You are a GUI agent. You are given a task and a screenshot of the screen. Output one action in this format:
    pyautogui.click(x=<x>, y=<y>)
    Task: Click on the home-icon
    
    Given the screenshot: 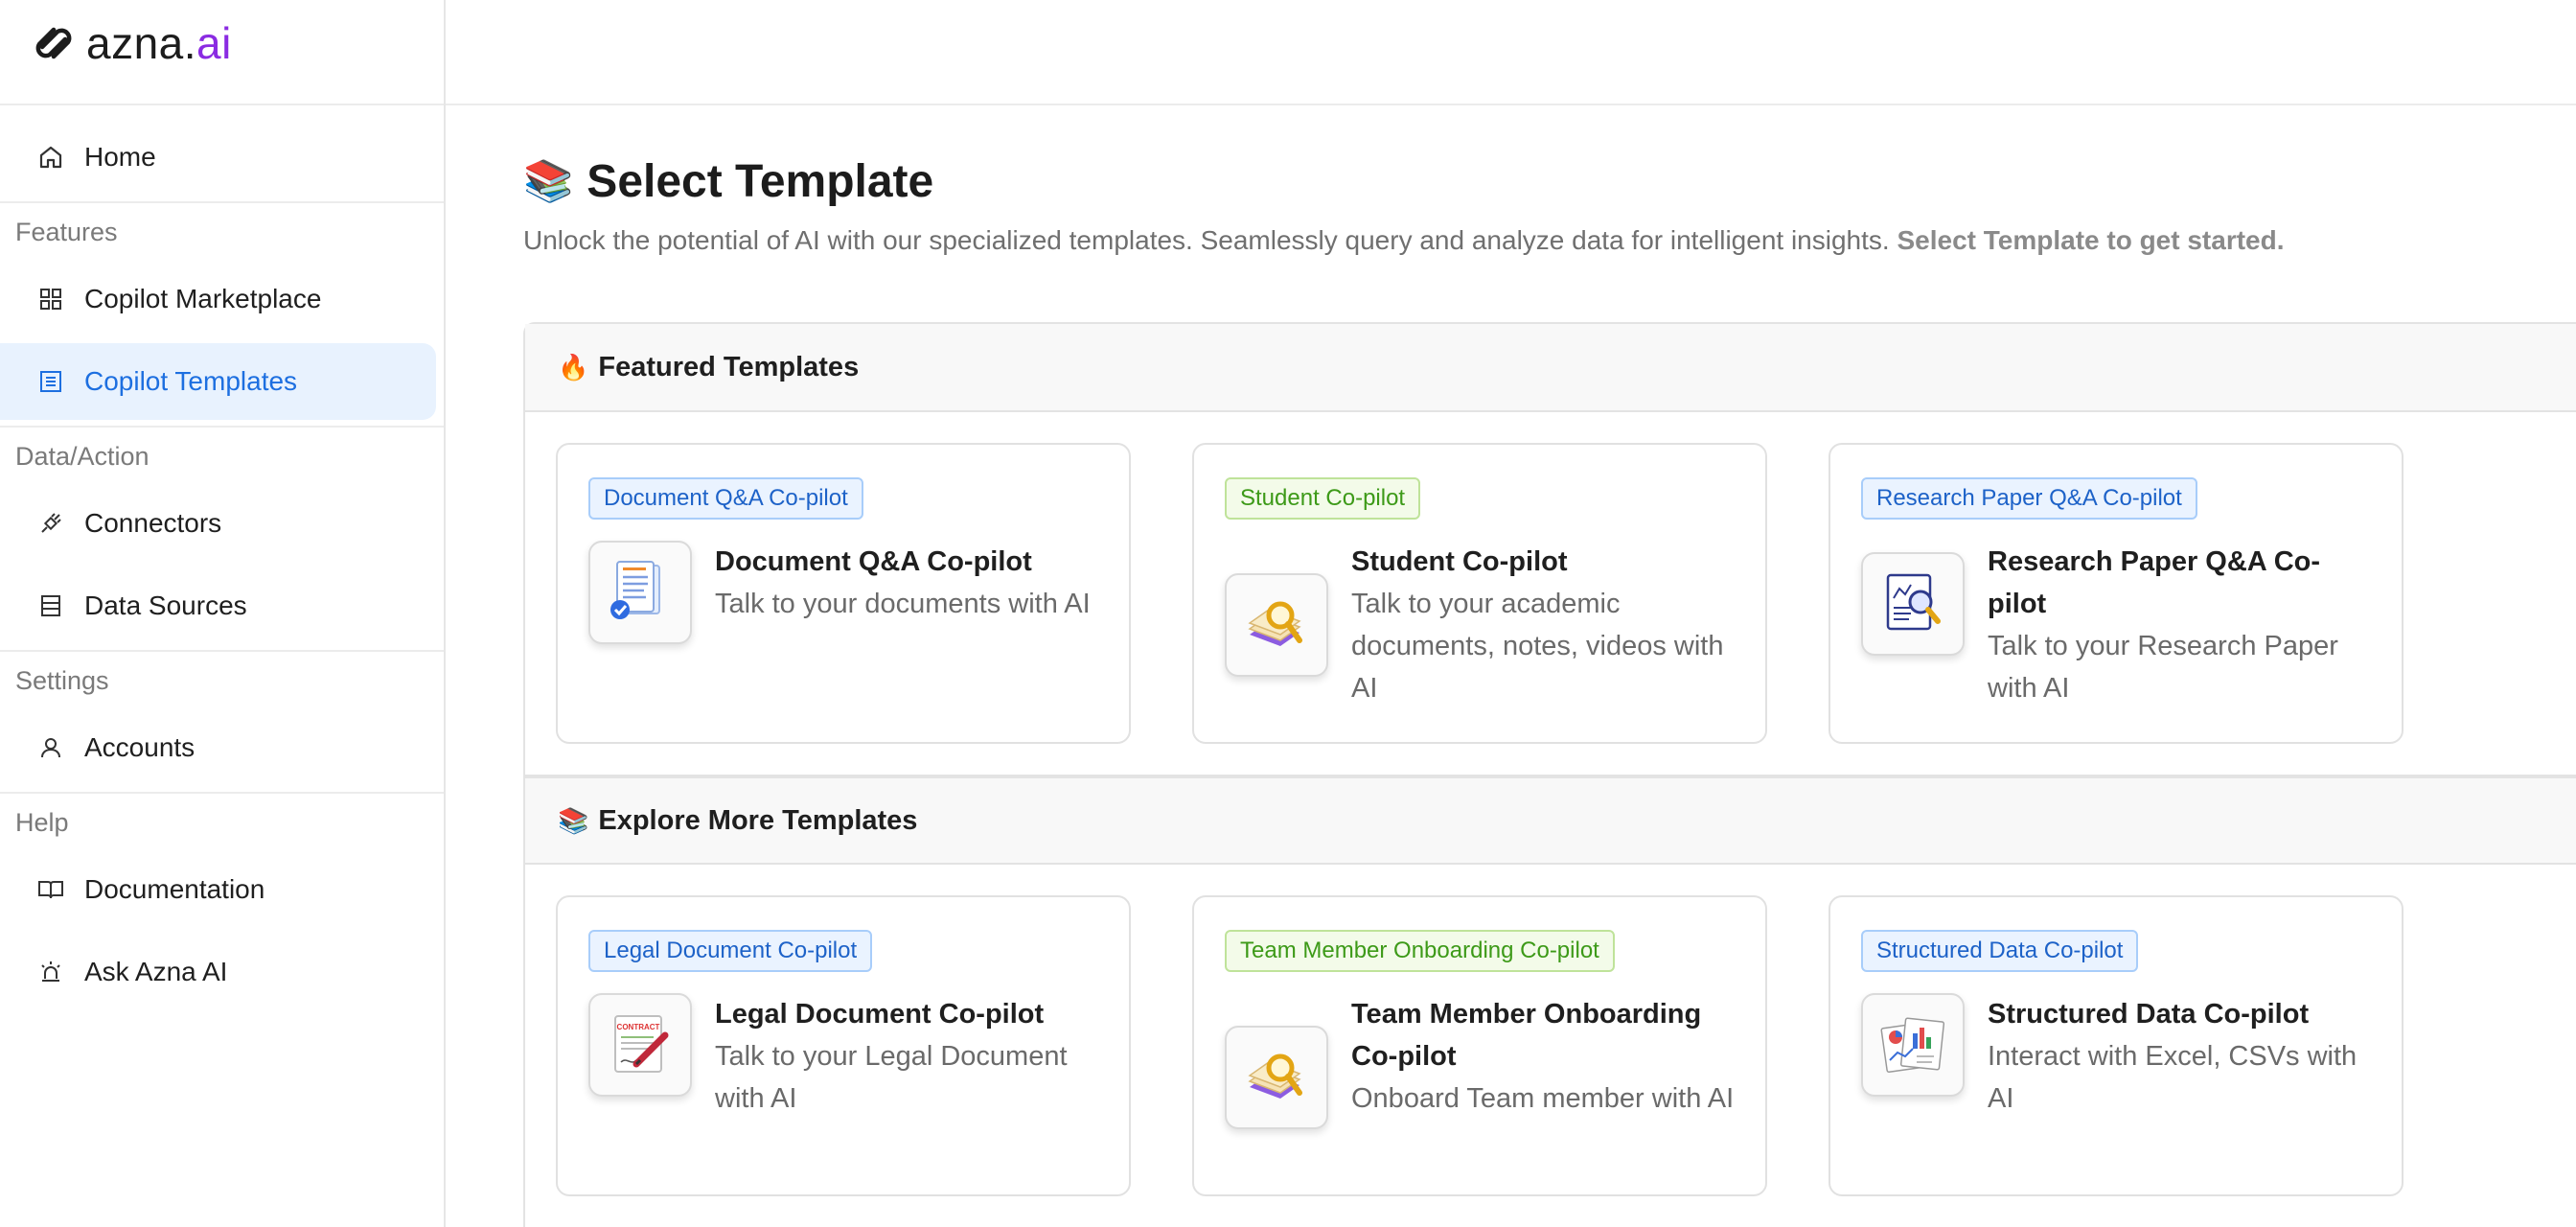 What is the action you would take?
    pyautogui.click(x=50, y=157)
    